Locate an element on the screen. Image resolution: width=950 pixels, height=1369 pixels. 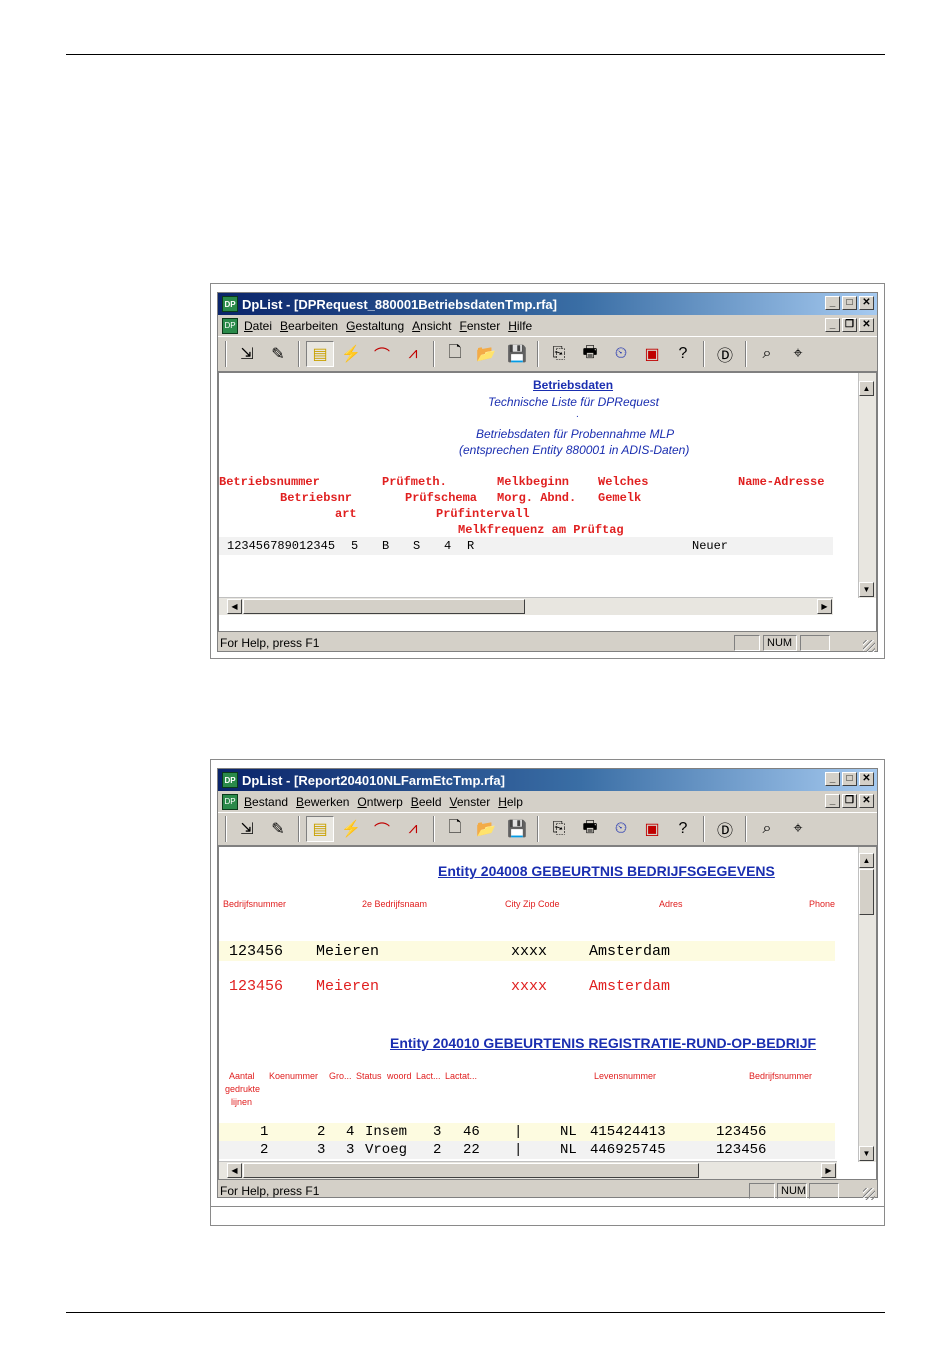
cell-bedrijfsnaam: Meieren is located at coordinates (348, 986).